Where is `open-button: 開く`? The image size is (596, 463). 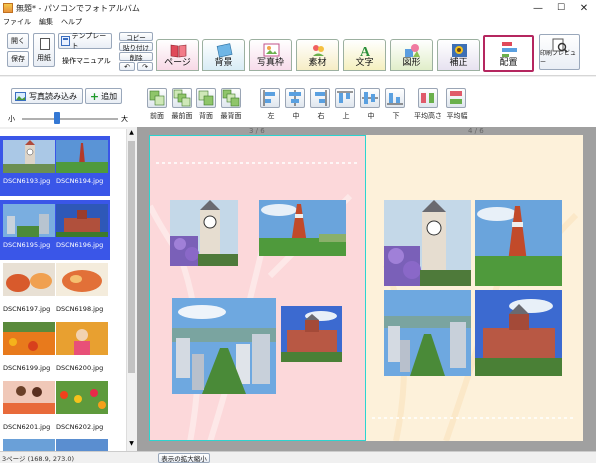
open-button: 開く is located at coordinates (18, 41).